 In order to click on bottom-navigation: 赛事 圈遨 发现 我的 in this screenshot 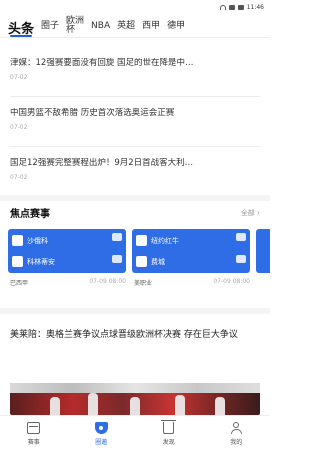, I will do `click(135, 433)`.